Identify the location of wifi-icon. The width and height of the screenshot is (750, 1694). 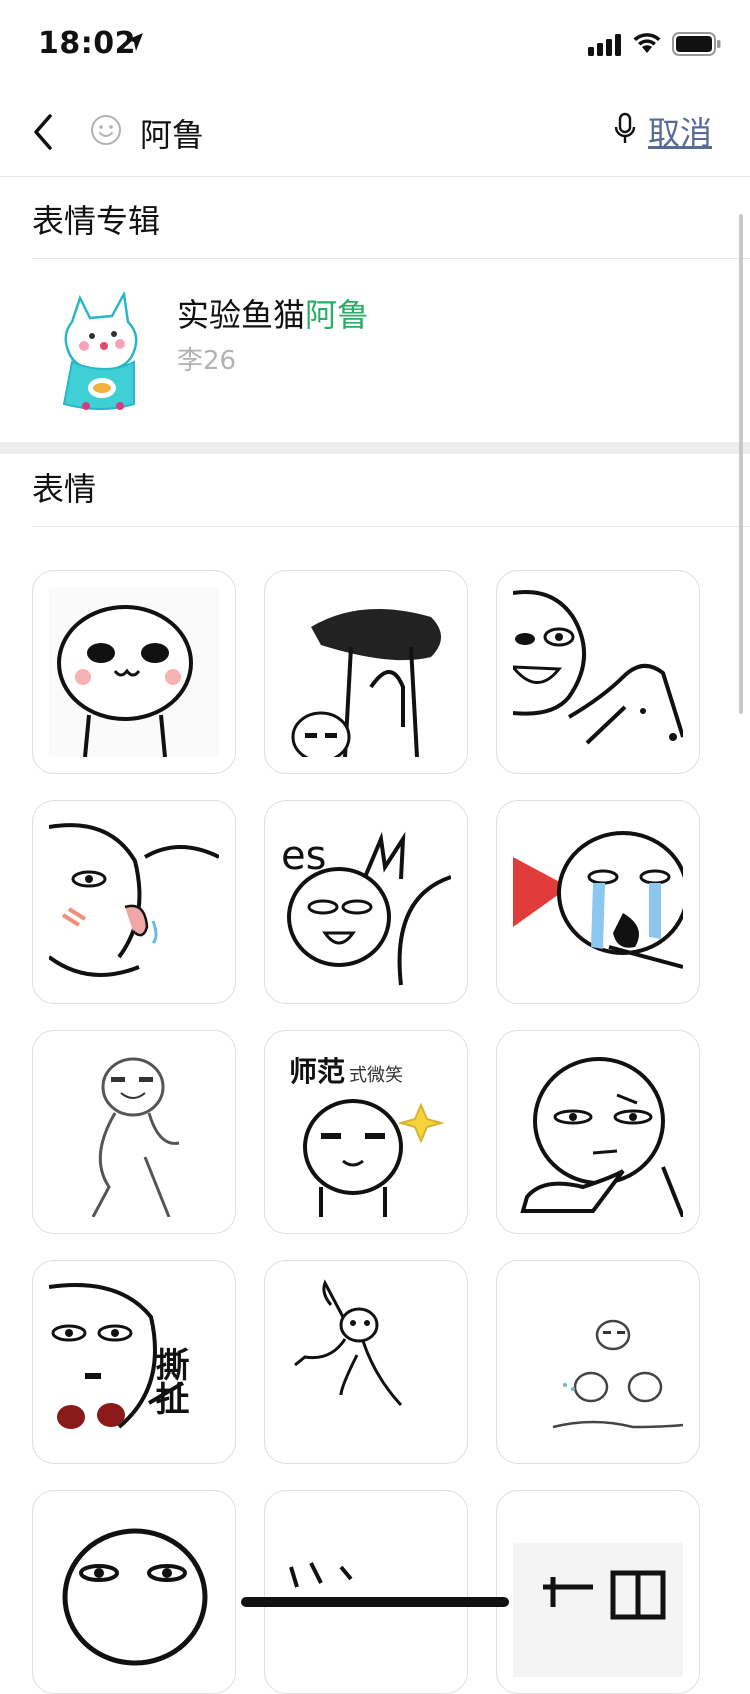
(647, 43).